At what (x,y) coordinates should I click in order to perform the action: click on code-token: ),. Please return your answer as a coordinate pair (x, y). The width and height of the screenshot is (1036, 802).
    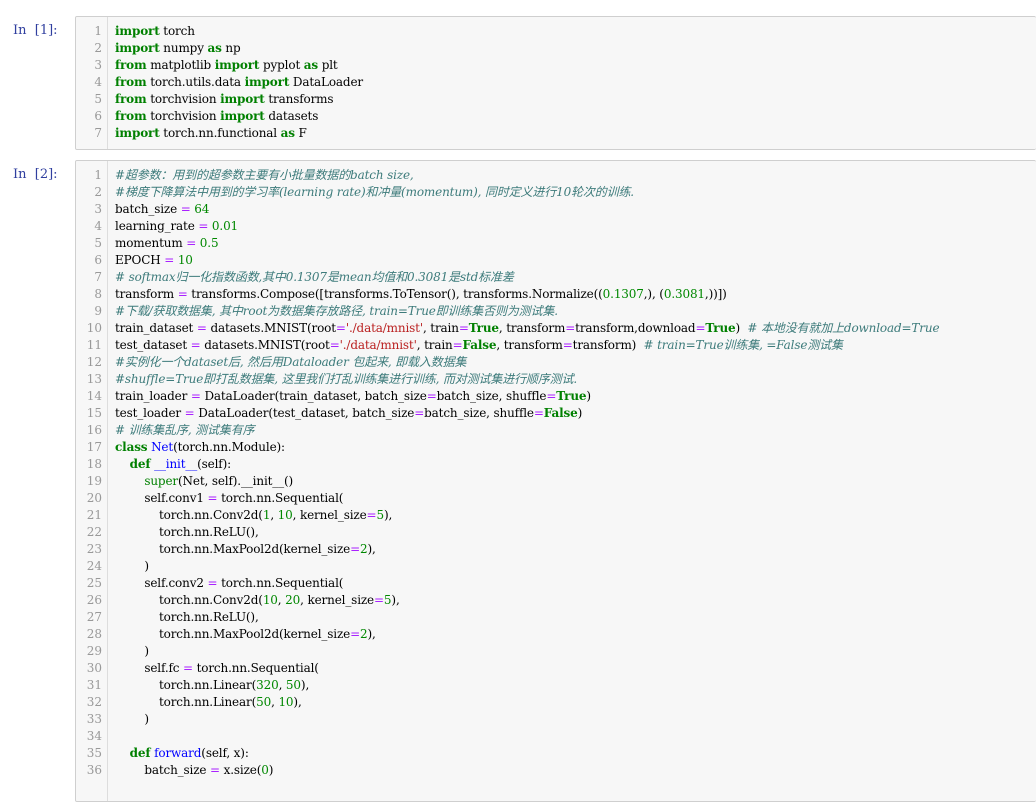
    Looking at the image, I should click on (297, 702).